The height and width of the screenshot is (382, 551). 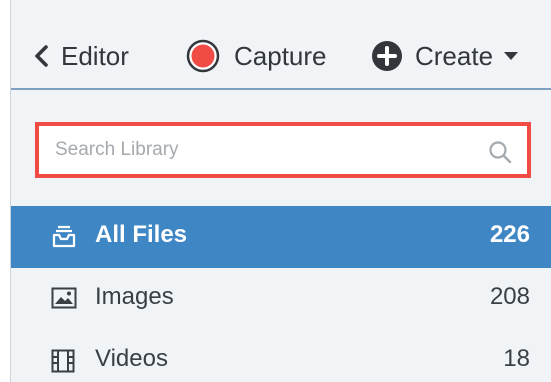 I want to click on library-item-label: Videos, so click(x=131, y=358).